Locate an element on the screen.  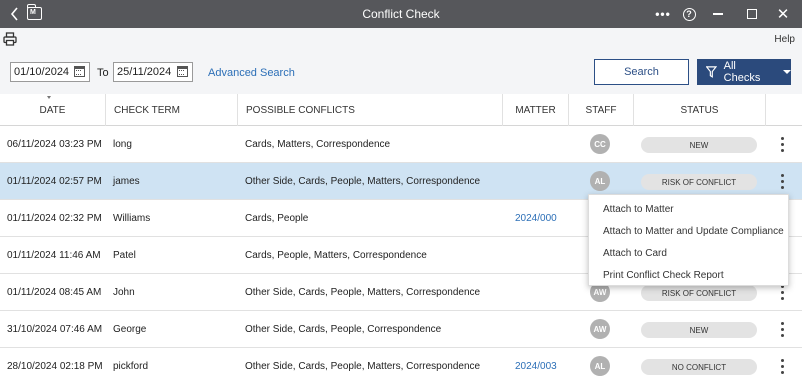
menu-item-attach-to-card: Attach to Card is located at coordinates (689, 253).